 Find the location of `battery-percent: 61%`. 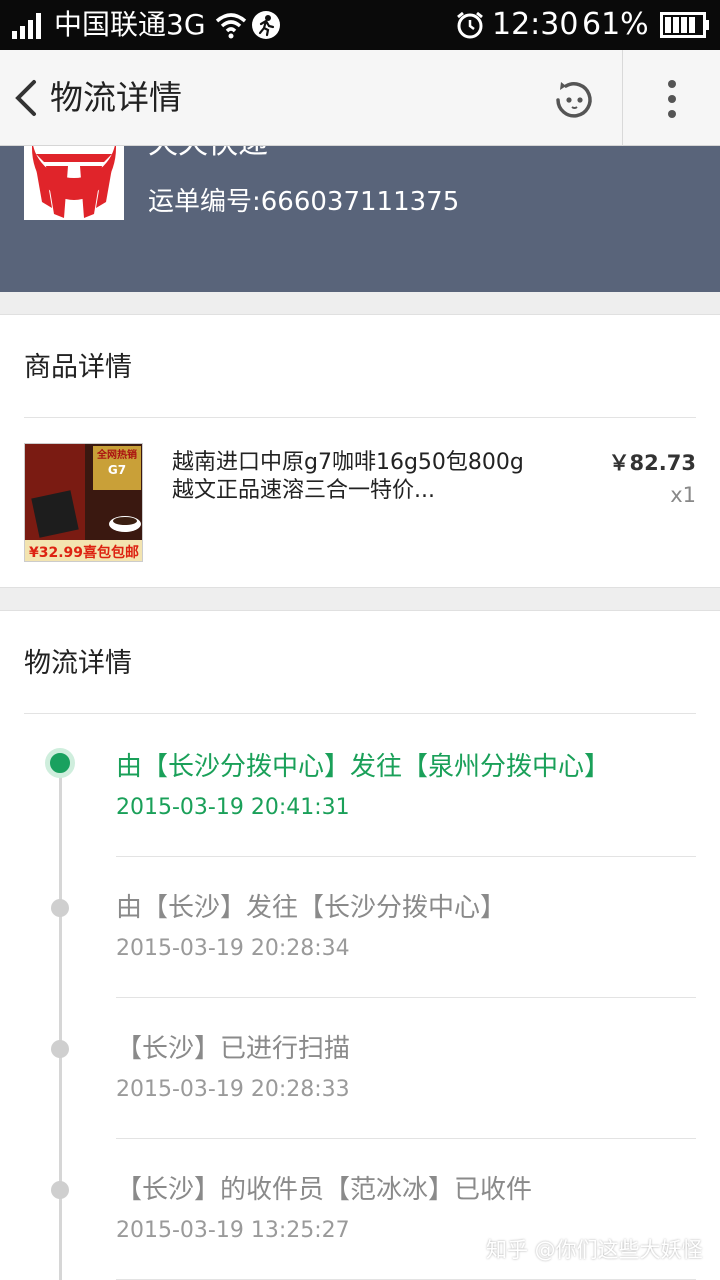

battery-percent: 61% is located at coordinates (615, 24).